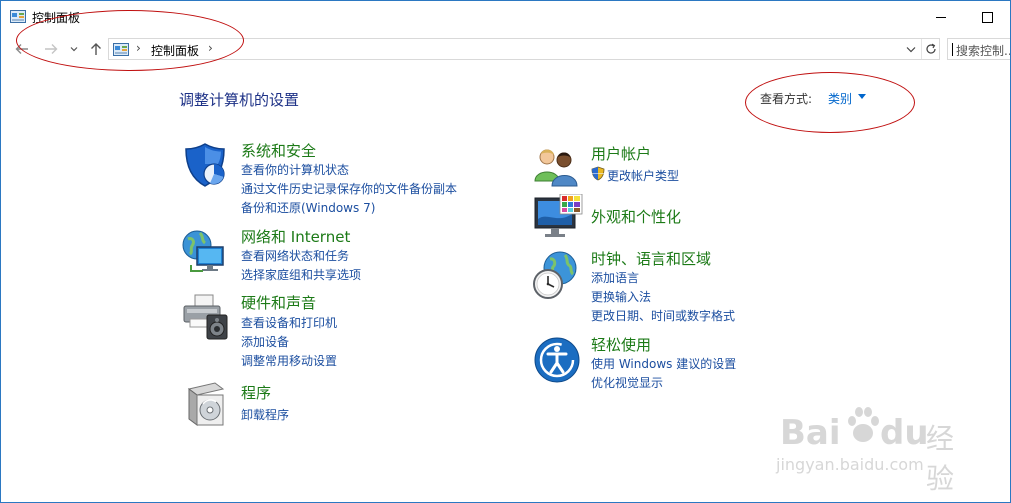 Image resolution: width=1011 pixels, height=503 pixels. Describe the element at coordinates (175, 50) in the screenshot. I see `breadcrumb-control-panel: 控制面板` at that location.